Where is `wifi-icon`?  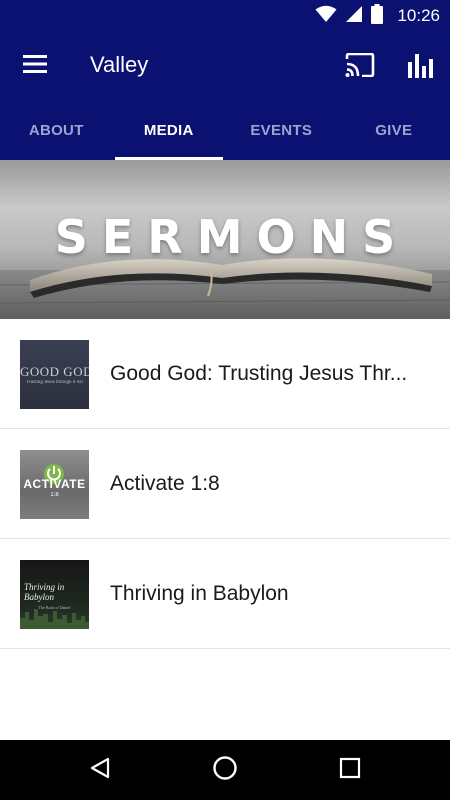
wifi-icon is located at coordinates (326, 16).